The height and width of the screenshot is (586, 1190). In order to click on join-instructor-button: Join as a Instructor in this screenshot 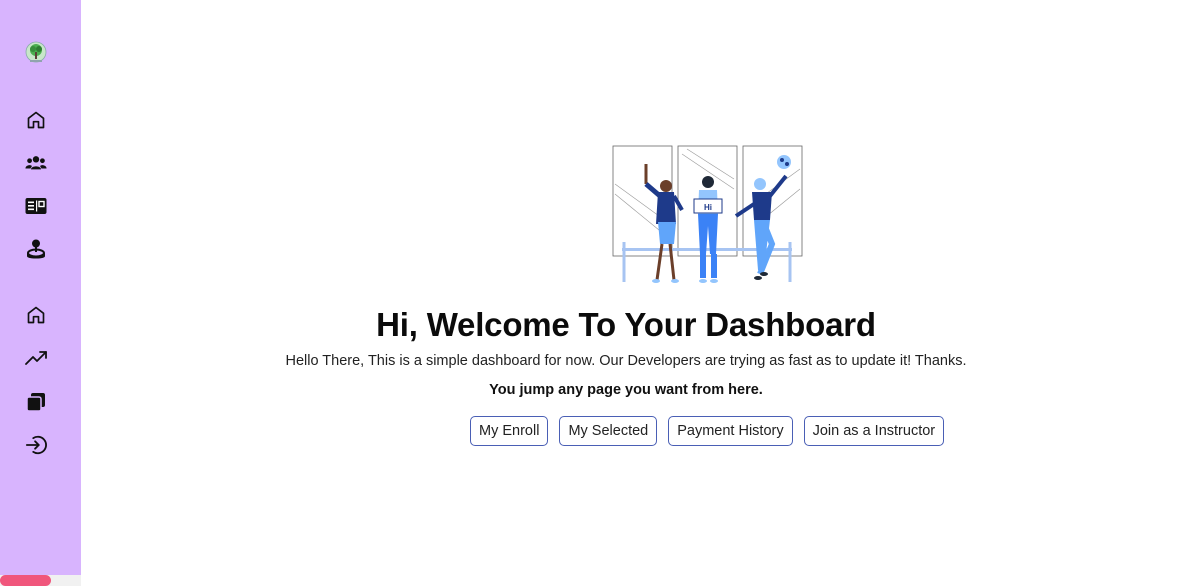, I will do `click(874, 431)`.